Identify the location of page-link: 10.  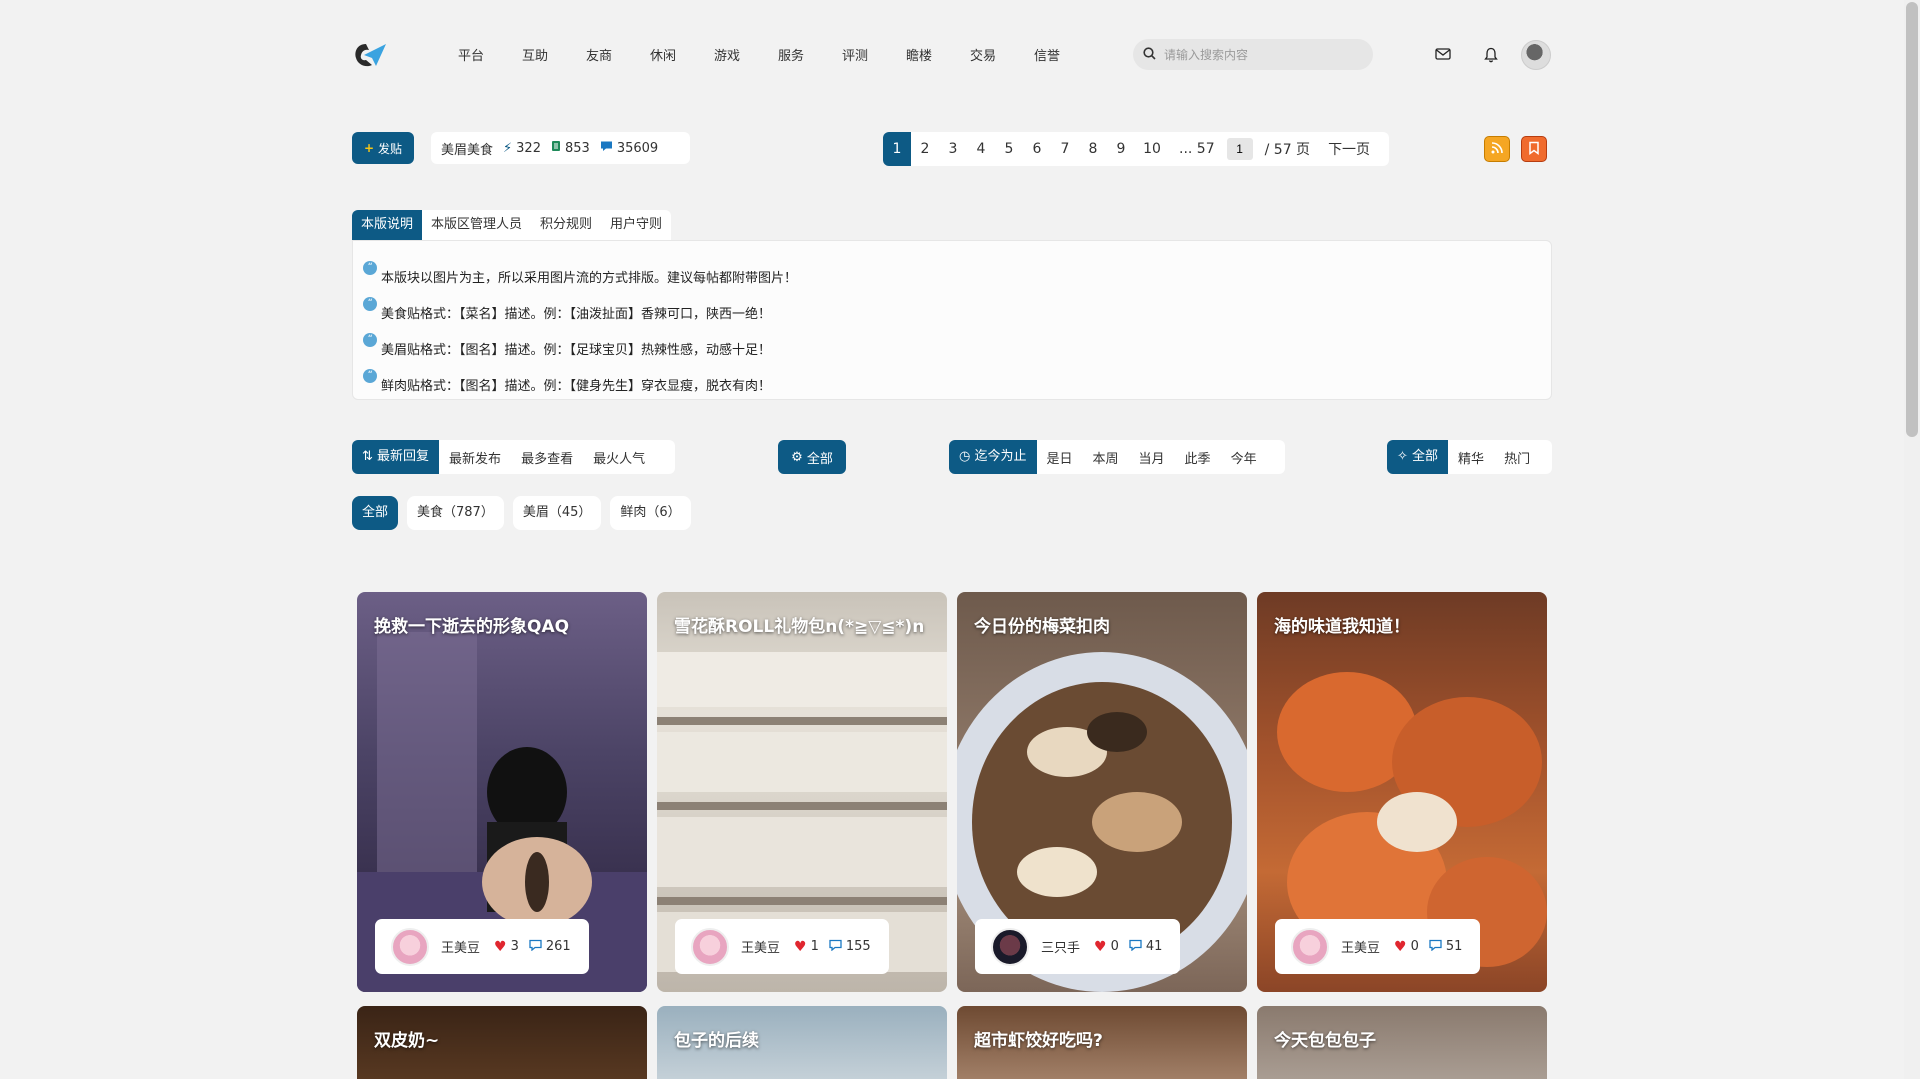
(1152, 149).